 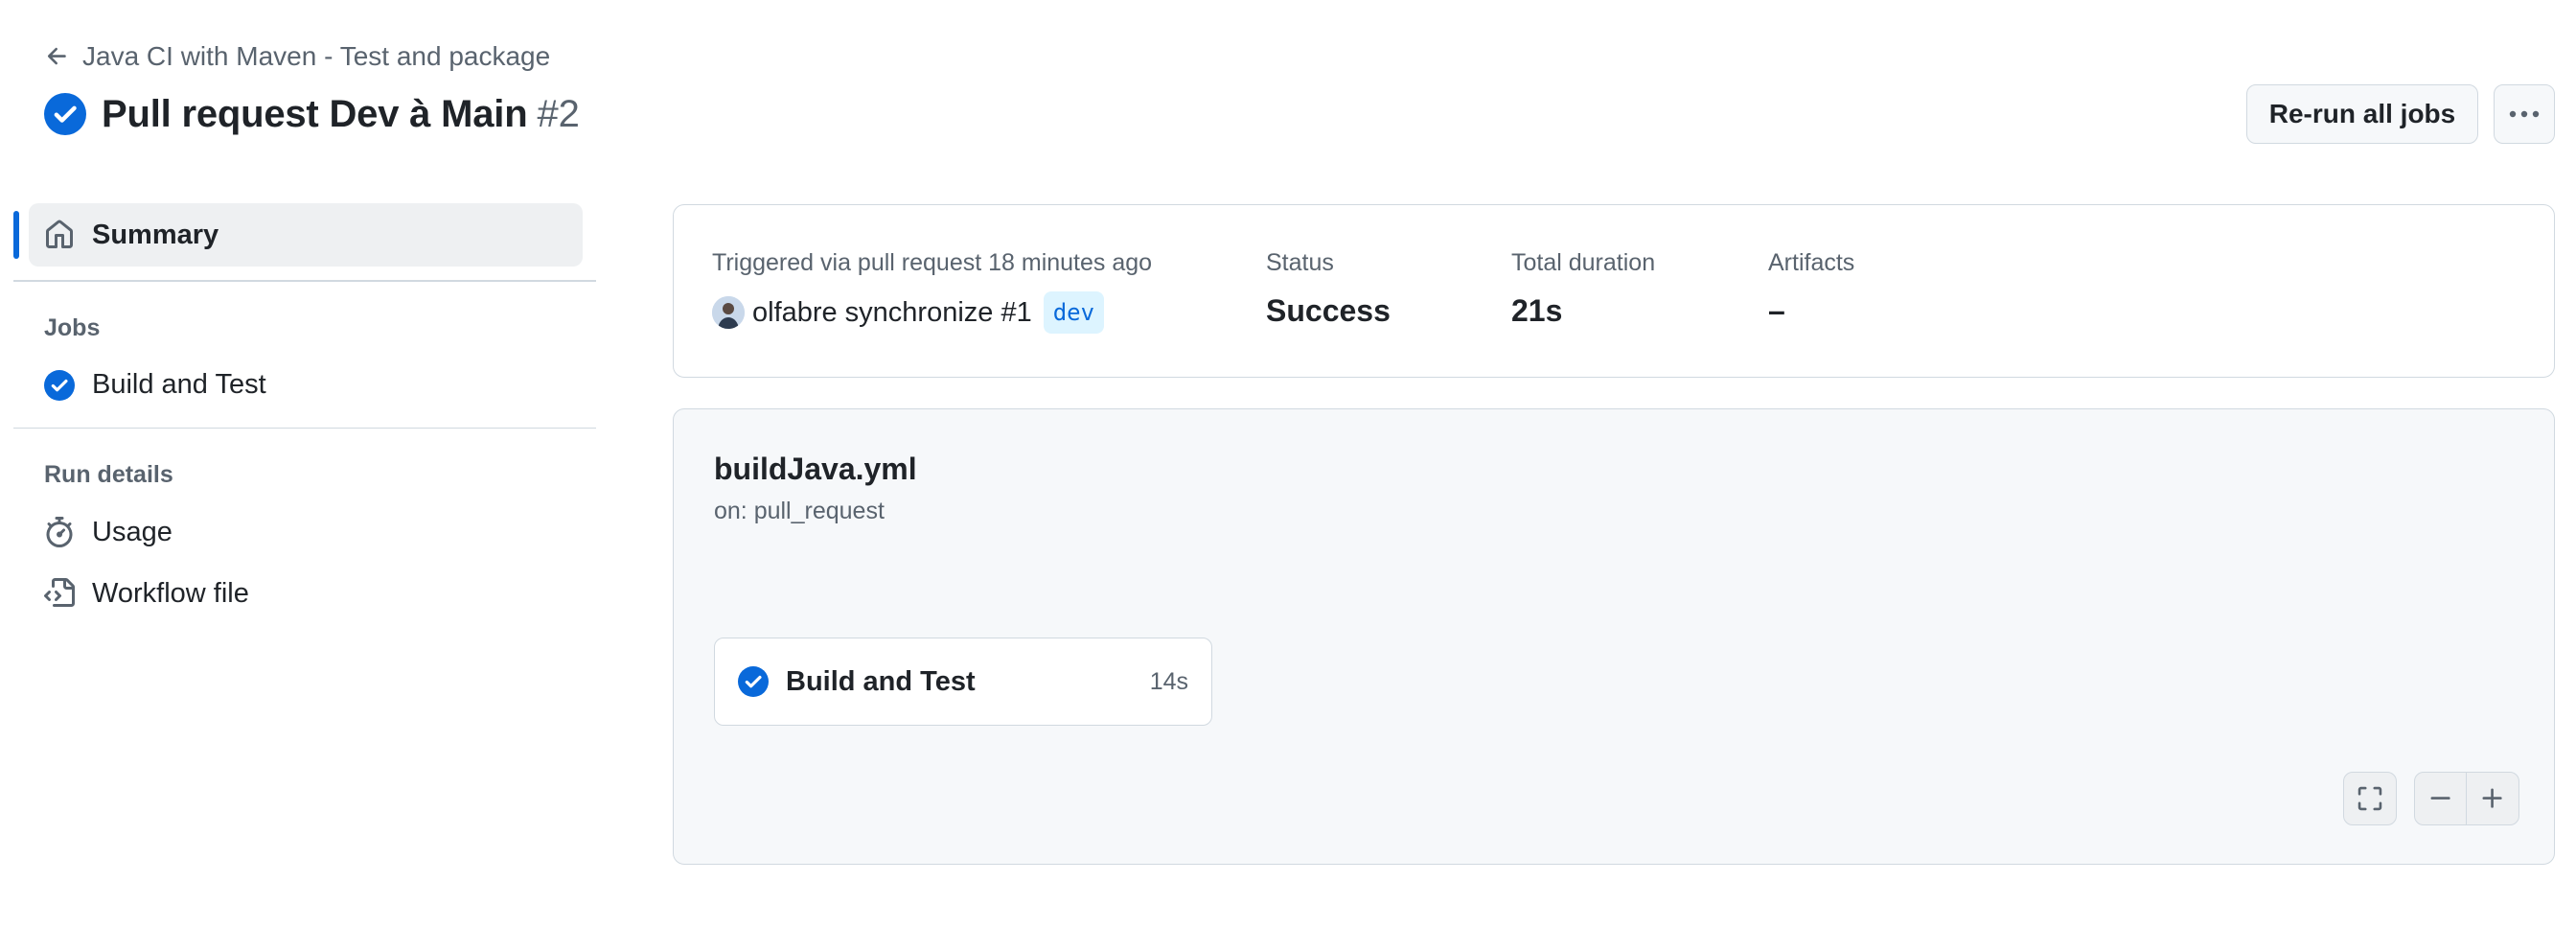 I want to click on sidebar-workflow-file-label: Workflow file, so click(x=170, y=593).